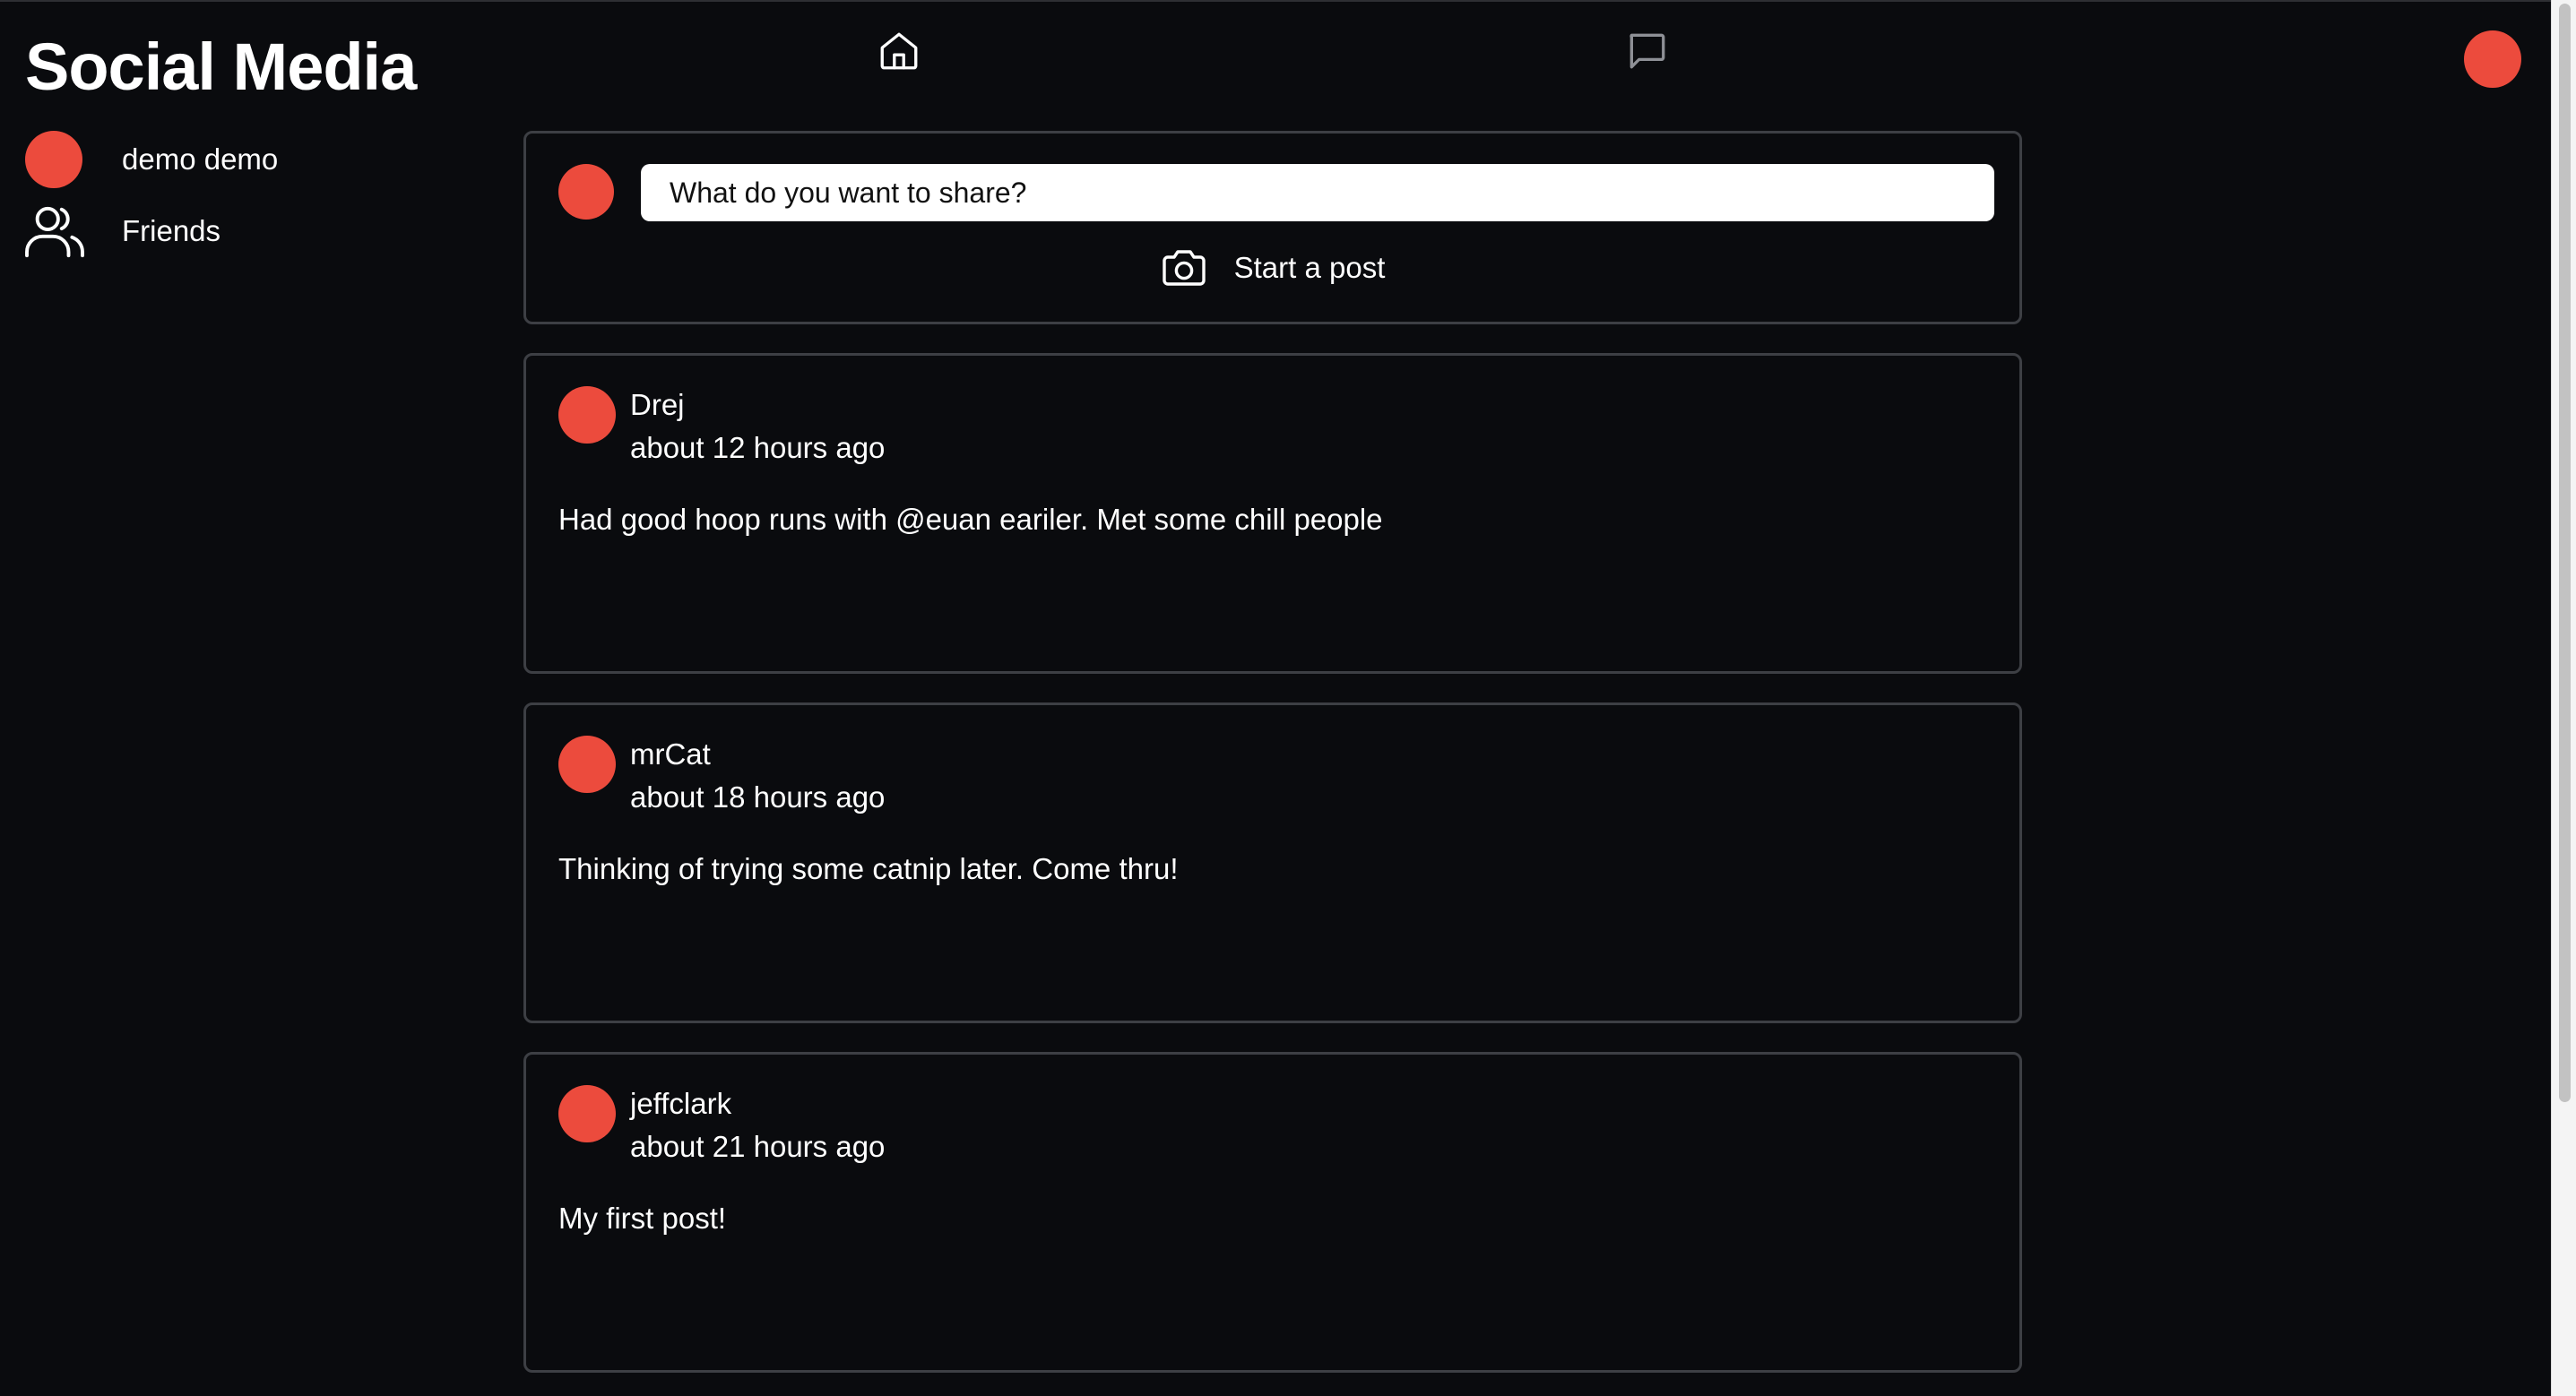 The width and height of the screenshot is (2576, 1396). Describe the element at coordinates (1317, 193) in the screenshot. I see `share-input` at that location.